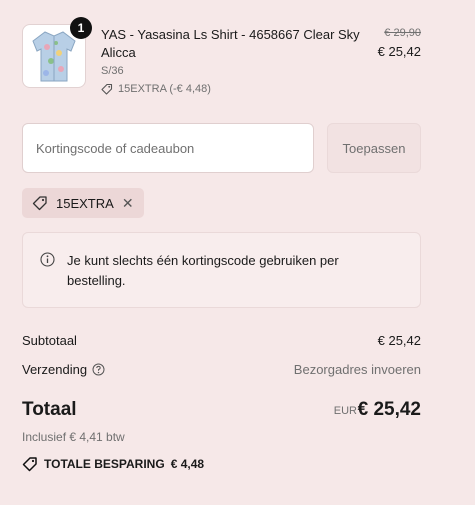  I want to click on price-original: € 29,90, so click(402, 33).